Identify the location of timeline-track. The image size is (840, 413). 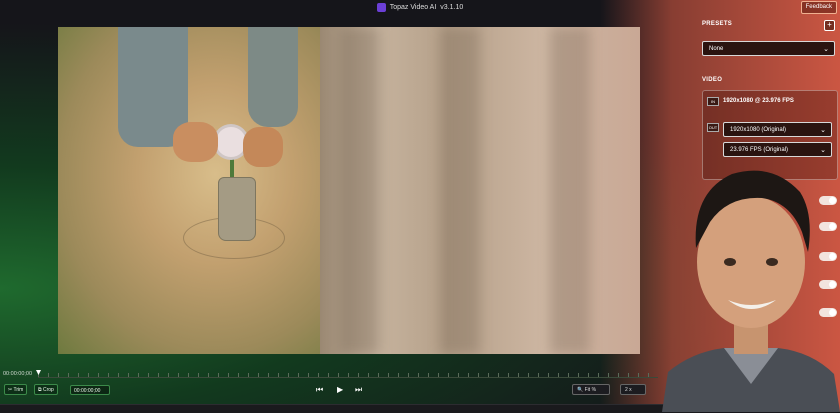
(348, 377).